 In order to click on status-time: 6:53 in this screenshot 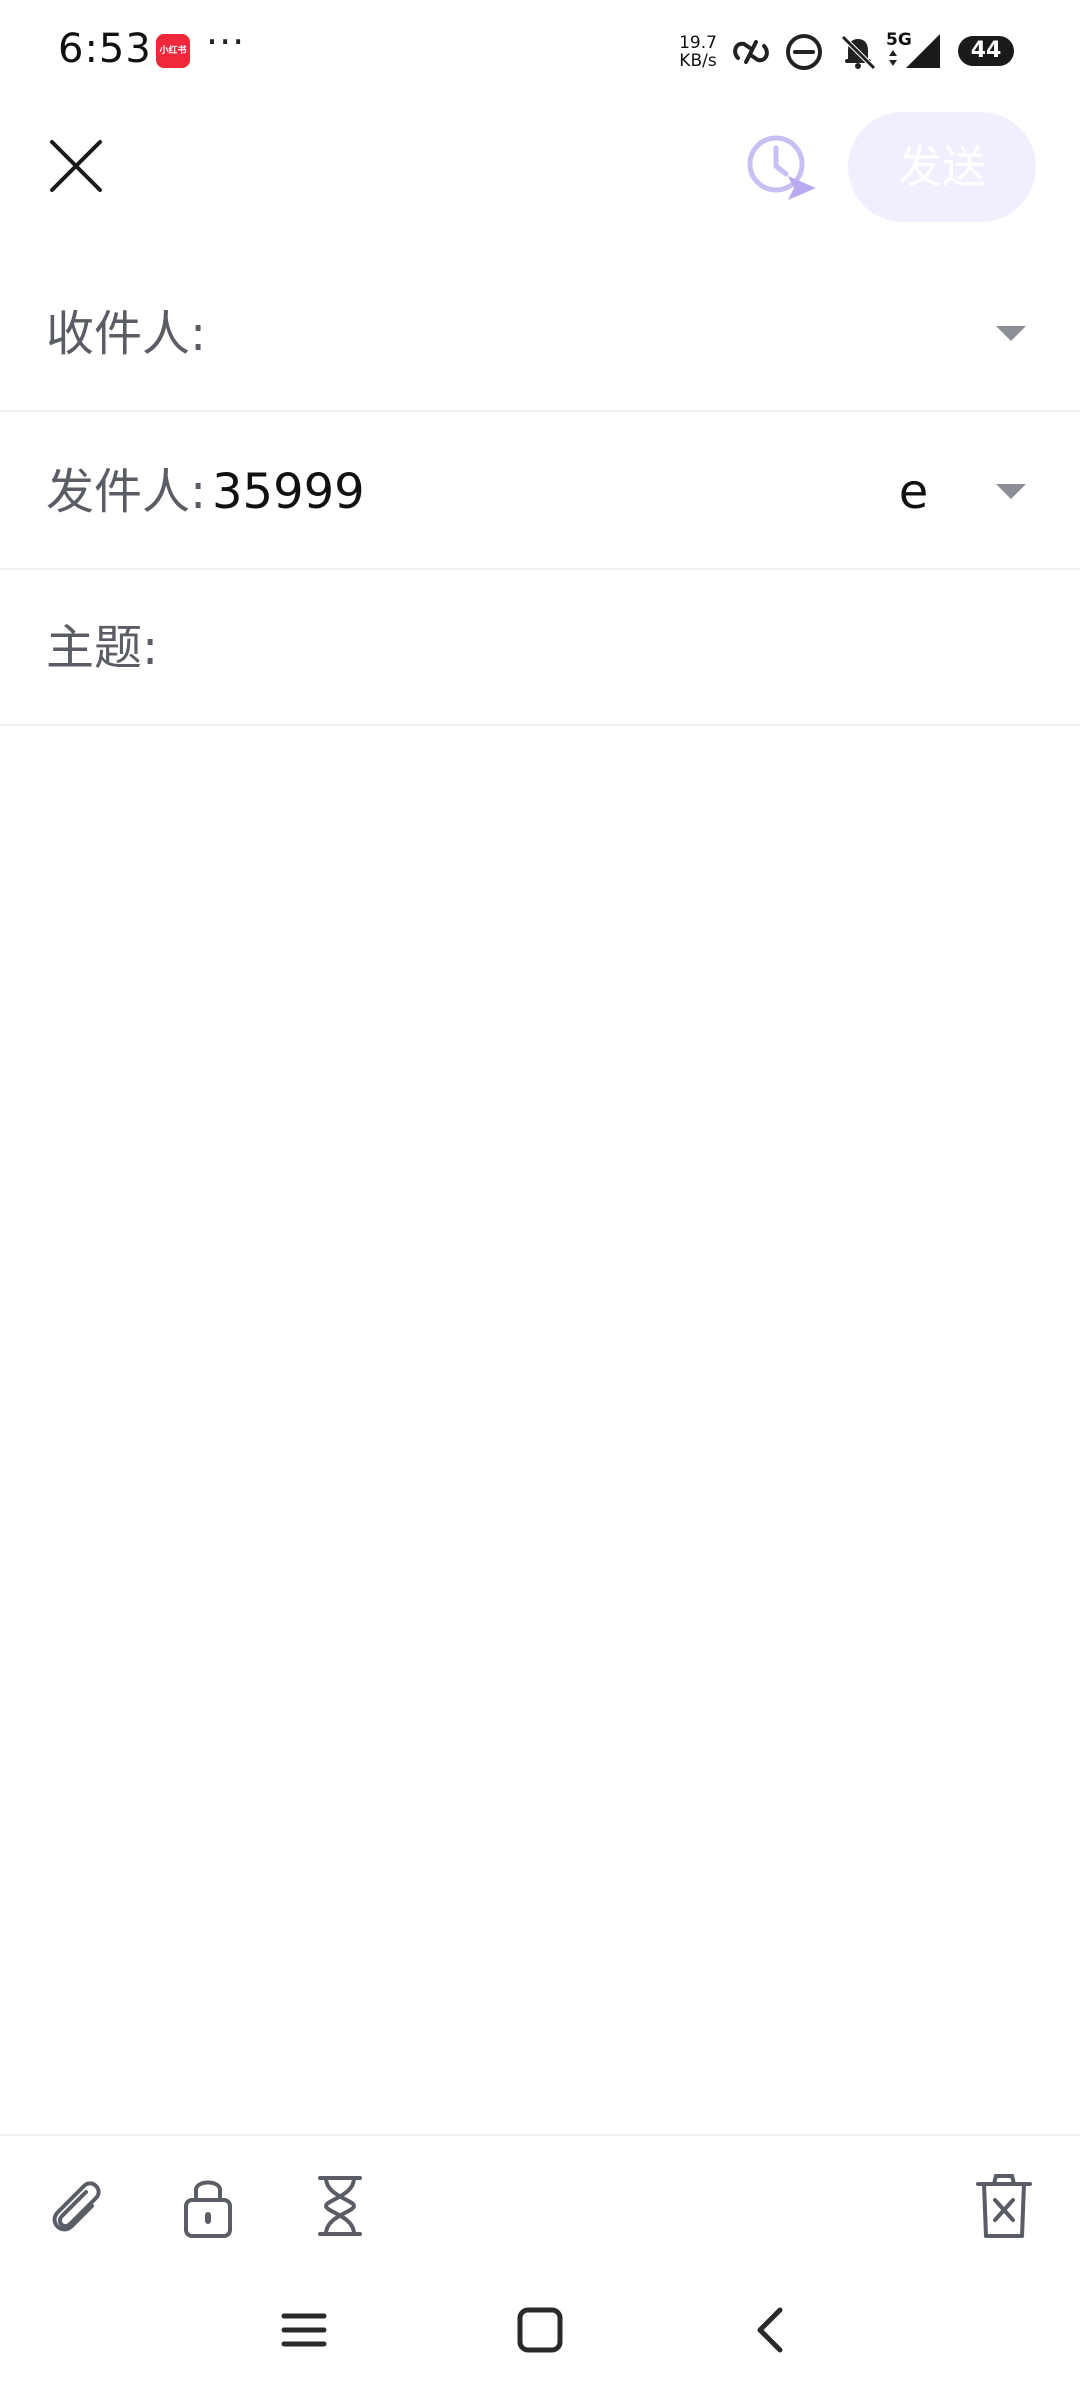, I will do `click(105, 49)`.